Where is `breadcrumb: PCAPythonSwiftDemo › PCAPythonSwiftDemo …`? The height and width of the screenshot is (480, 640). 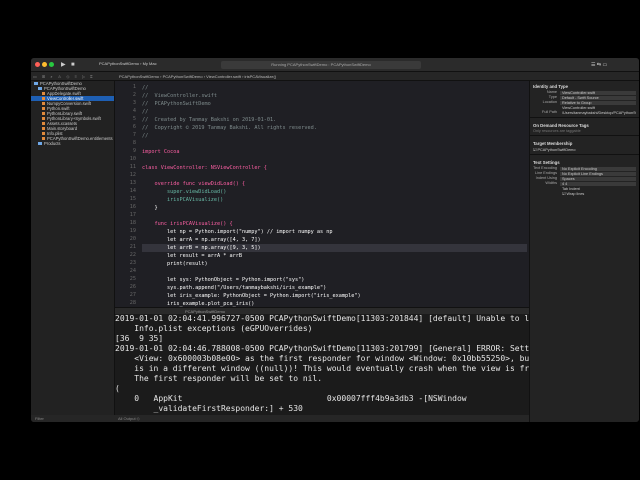
breadcrumb: PCAPythonSwiftDemo › PCAPythonSwiftDemo … is located at coordinates (197, 76).